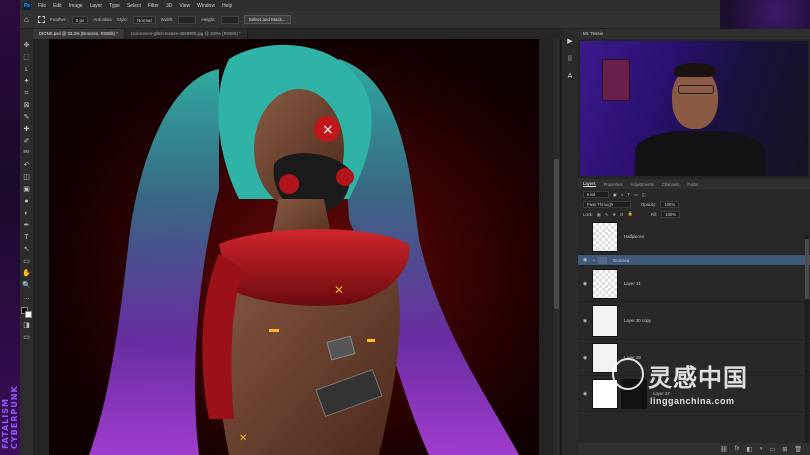 The image size is (810, 455). I want to click on dodge-icon: ◐, so click(26, 213).